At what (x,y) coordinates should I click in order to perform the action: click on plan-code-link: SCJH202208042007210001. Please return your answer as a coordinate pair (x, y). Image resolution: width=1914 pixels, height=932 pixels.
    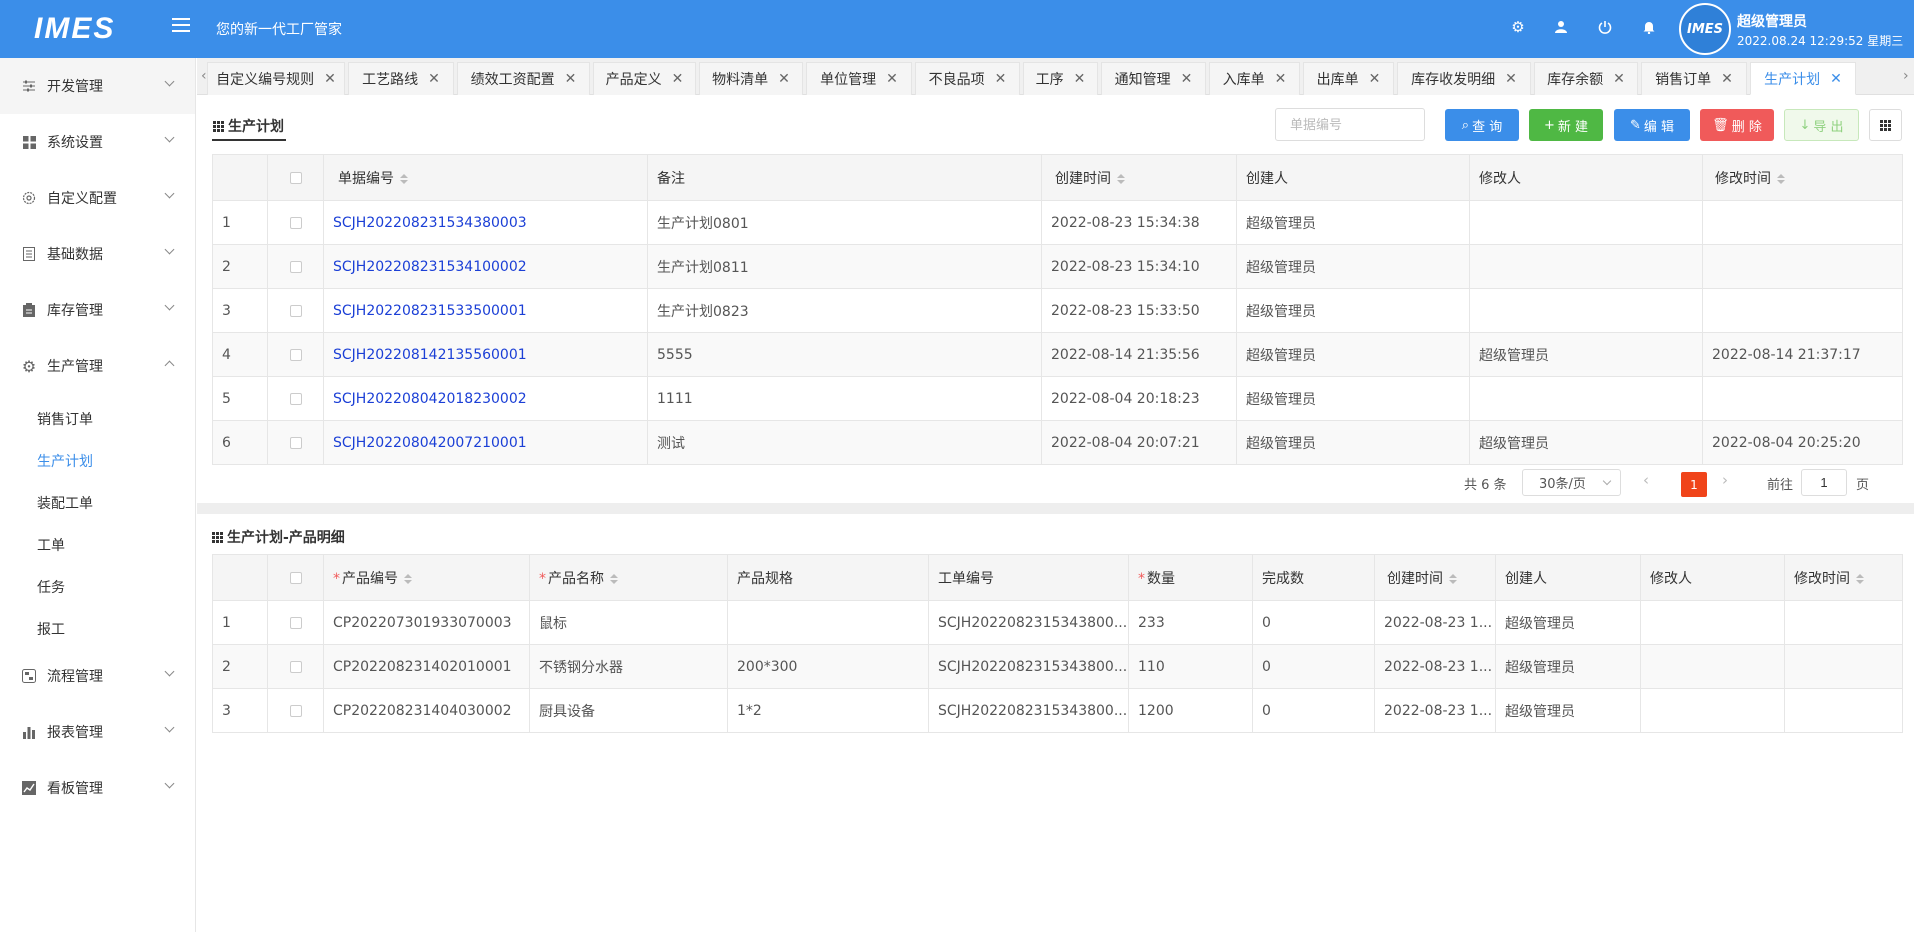
    Looking at the image, I should click on (485, 442).